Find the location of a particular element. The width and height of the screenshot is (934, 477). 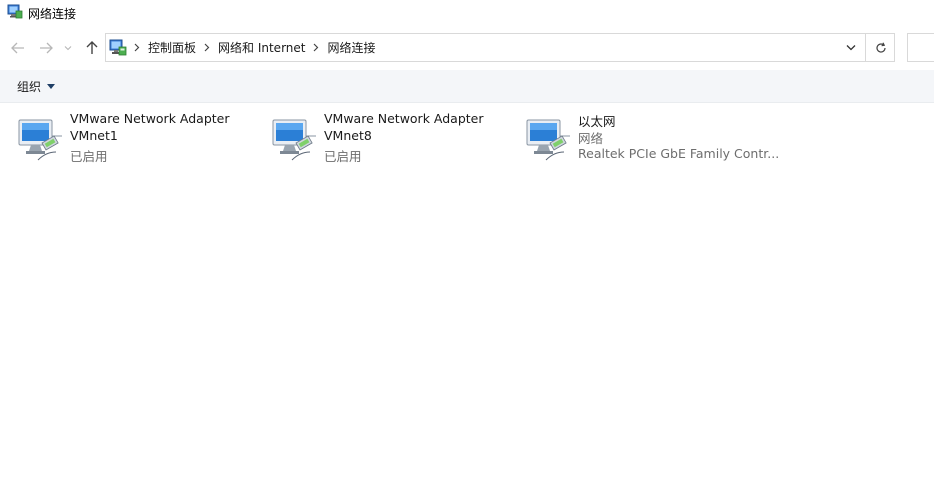

arrow-right-icon is located at coordinates (46, 48).